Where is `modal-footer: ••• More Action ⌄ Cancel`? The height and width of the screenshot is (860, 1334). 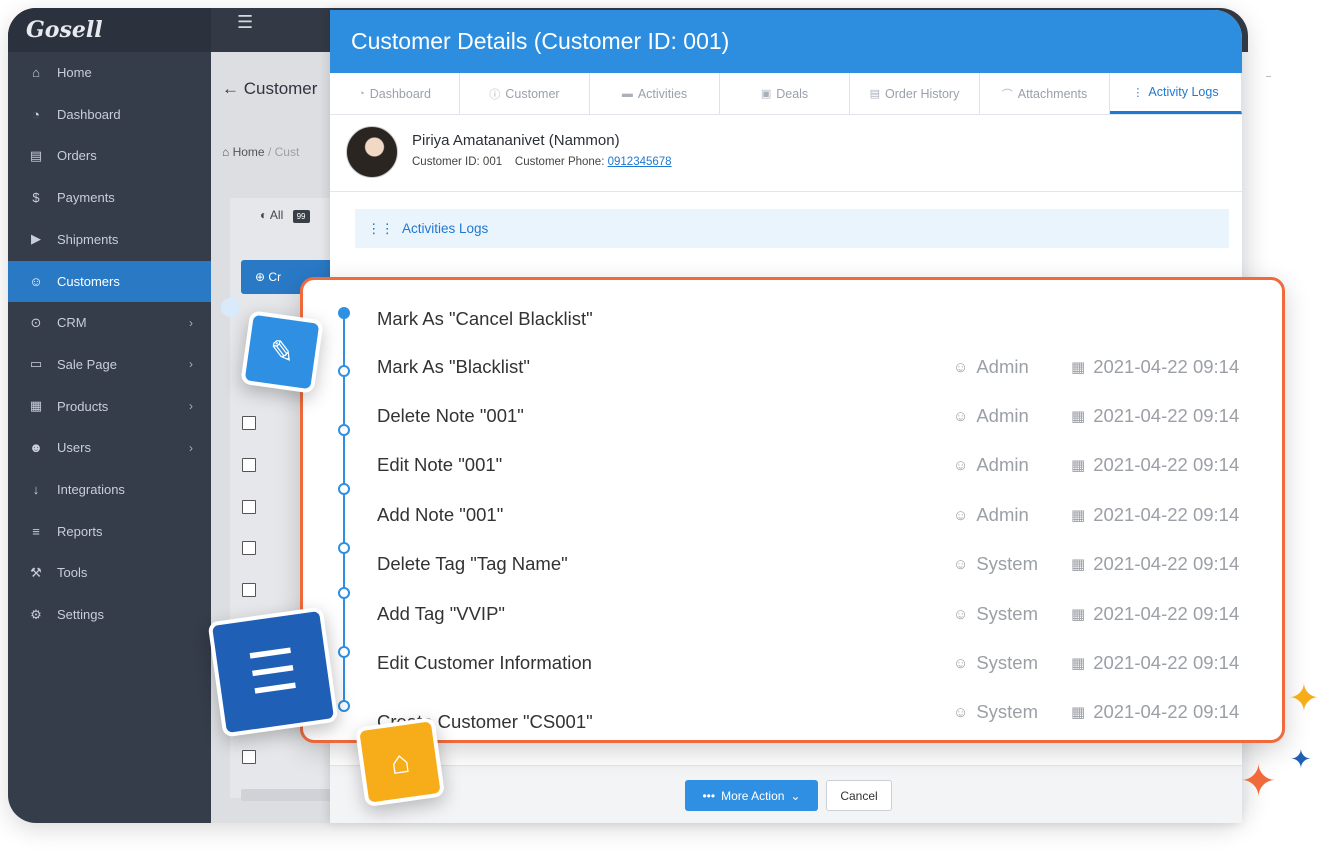
modal-footer: ••• More Action ⌄ Cancel is located at coordinates (786, 794).